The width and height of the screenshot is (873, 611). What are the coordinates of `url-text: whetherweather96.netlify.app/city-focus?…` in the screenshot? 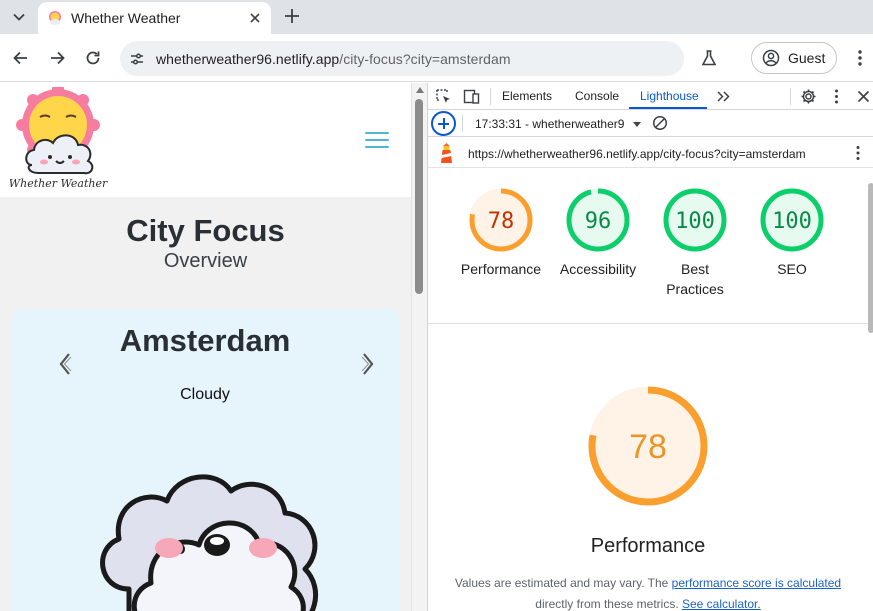 It's located at (333, 59).